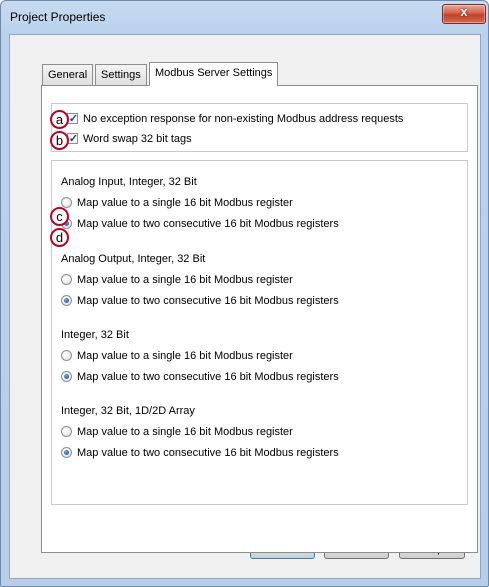 Image resolution: width=489 pixels, height=587 pixels. What do you see at coordinates (59, 140) in the screenshot?
I see `callout-b: b` at bounding box center [59, 140].